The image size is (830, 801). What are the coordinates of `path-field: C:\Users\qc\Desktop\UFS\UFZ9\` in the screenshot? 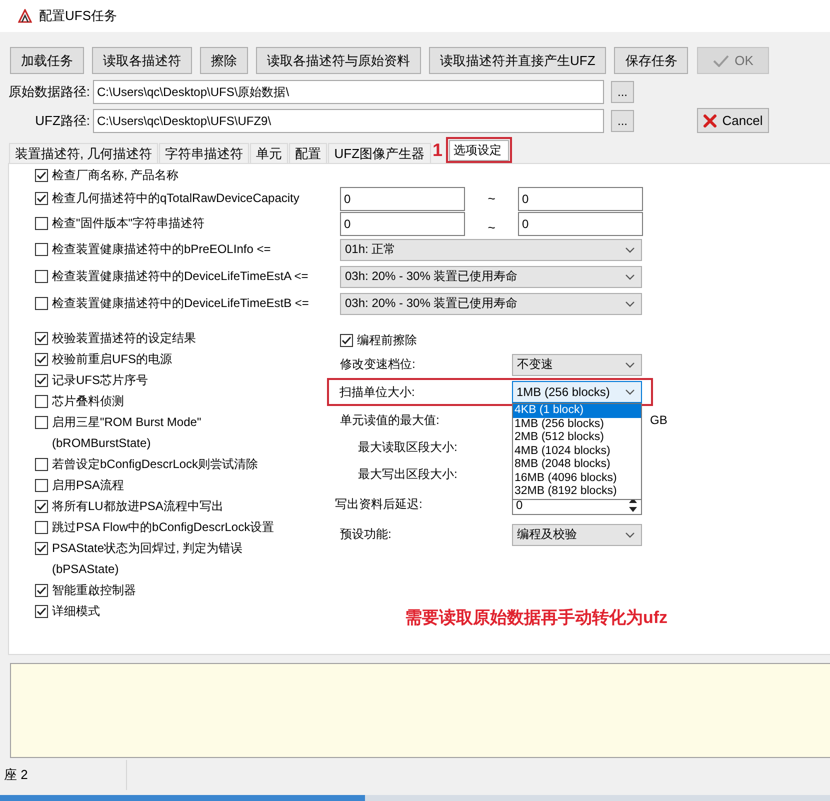 It's located at (348, 120).